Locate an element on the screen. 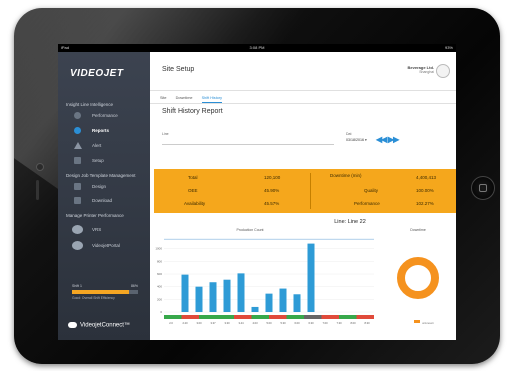 Image resolution: width=512 pixels, height=371 pixels. x-tick-label: 4.03 is located at coordinates (255, 323).